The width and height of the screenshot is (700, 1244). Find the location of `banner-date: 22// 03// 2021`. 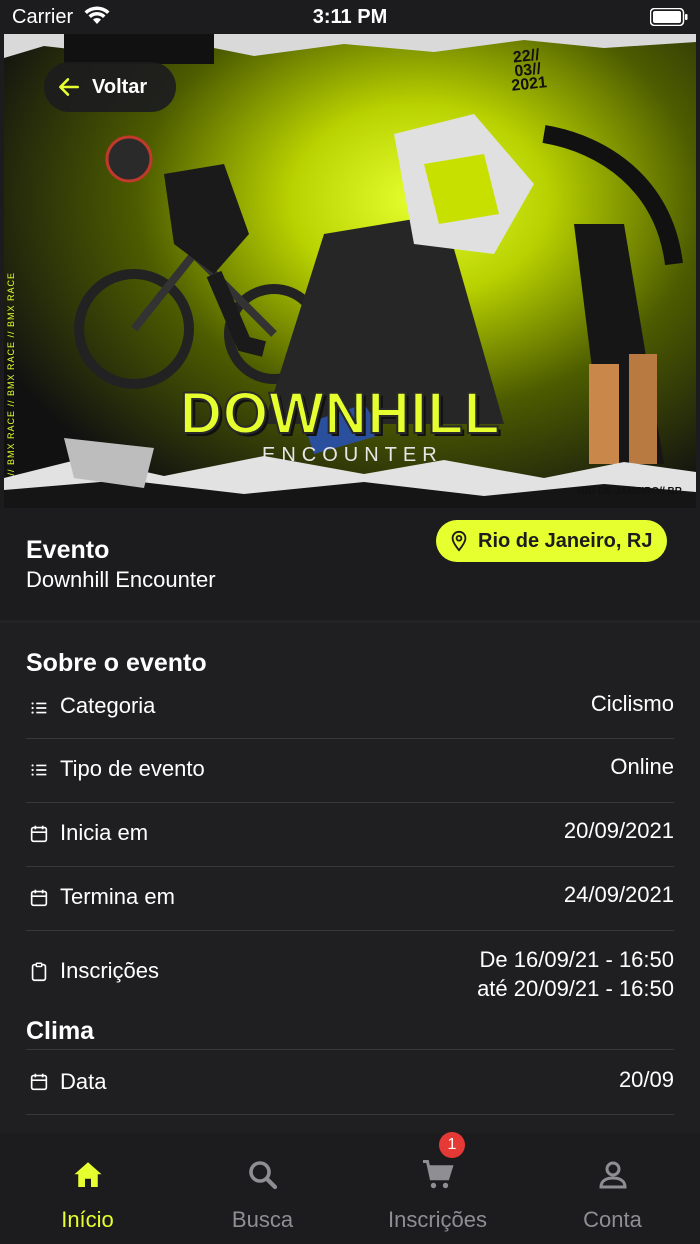

banner-date: 22// 03// 2021 is located at coordinates (530, 70).